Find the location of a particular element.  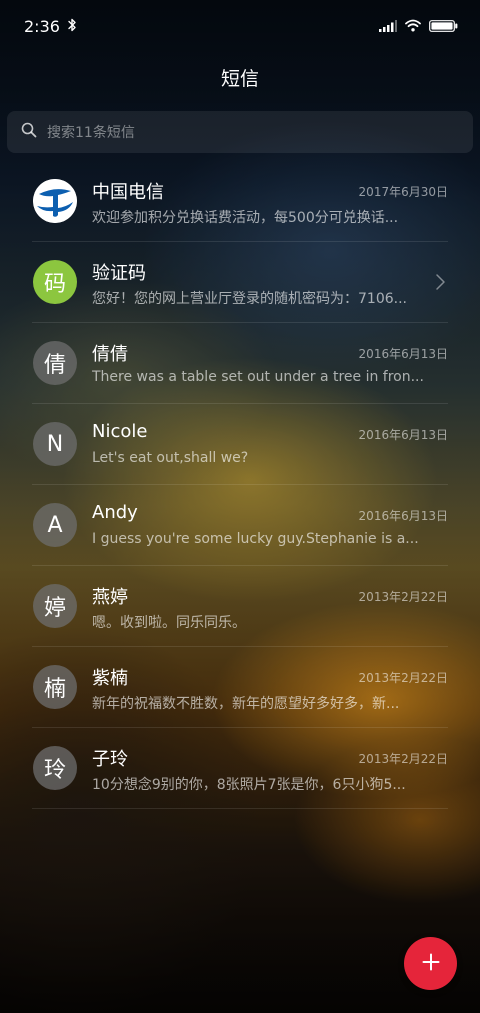

conversation-name: 倩倩 is located at coordinates (110, 354).